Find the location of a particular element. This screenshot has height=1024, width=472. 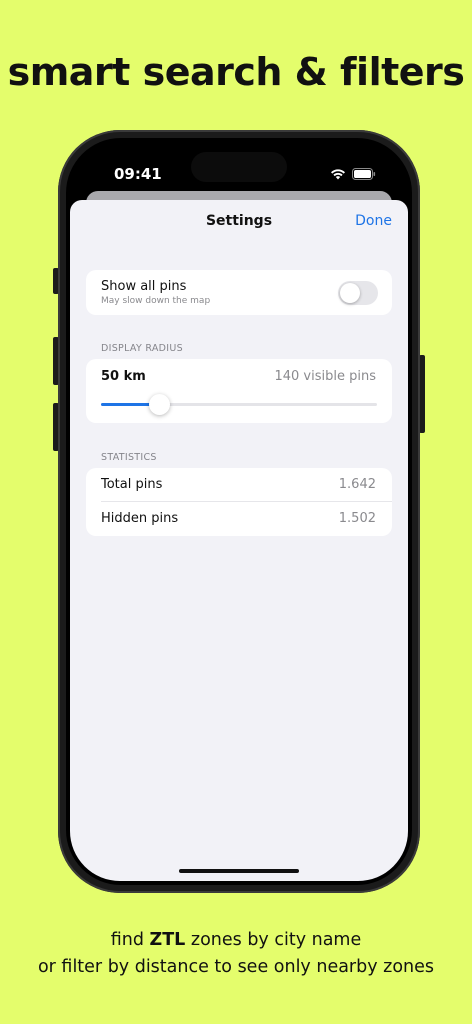

status-time: 09:41 is located at coordinates (138, 174).